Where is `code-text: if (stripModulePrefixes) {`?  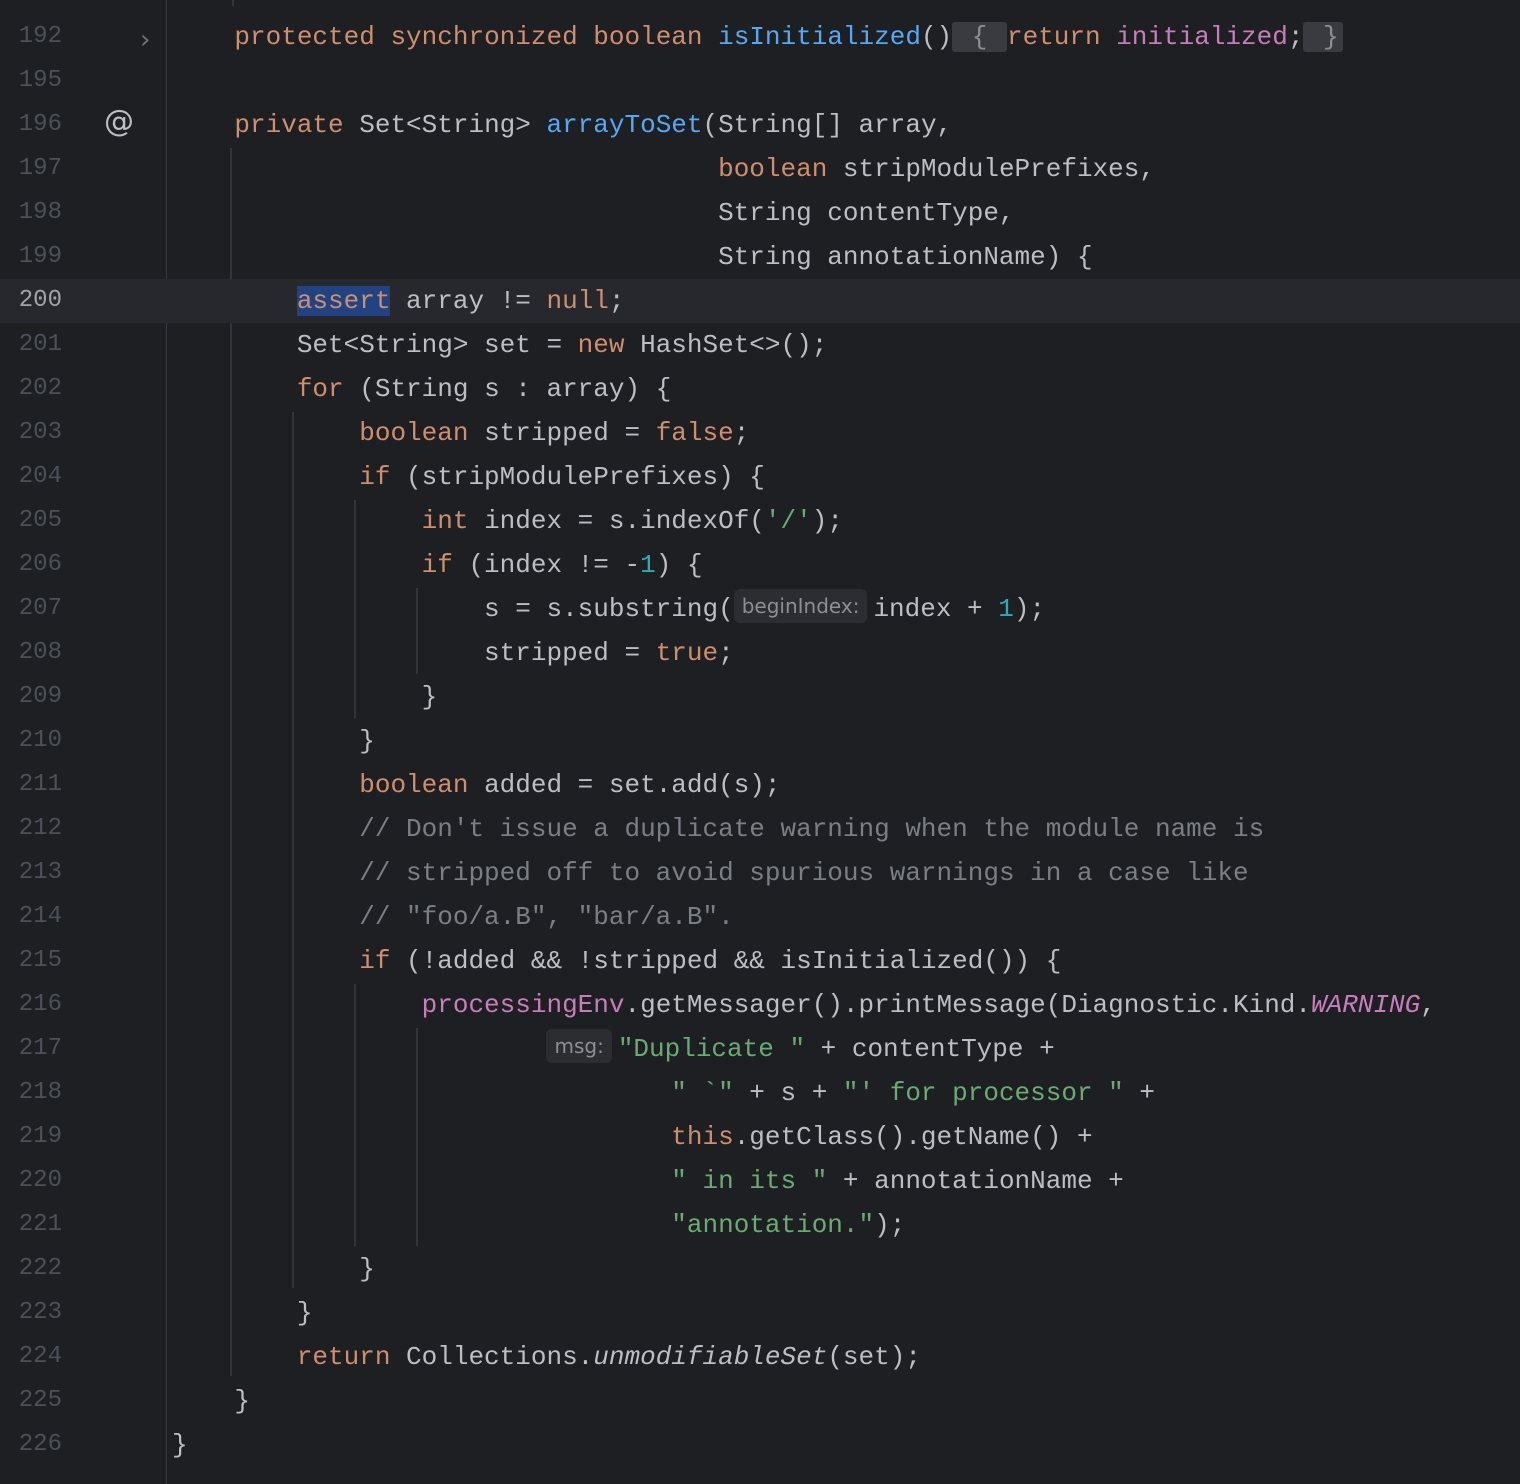 code-text: if (stripModulePrefixes) { is located at coordinates (468, 477).